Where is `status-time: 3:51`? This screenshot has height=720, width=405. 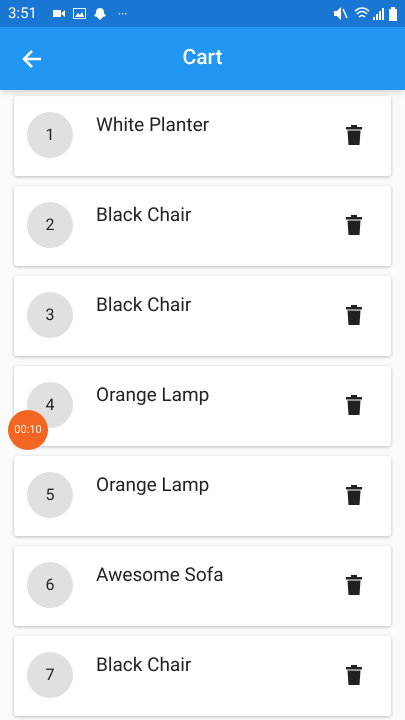
status-time: 3:51 is located at coordinates (22, 13).